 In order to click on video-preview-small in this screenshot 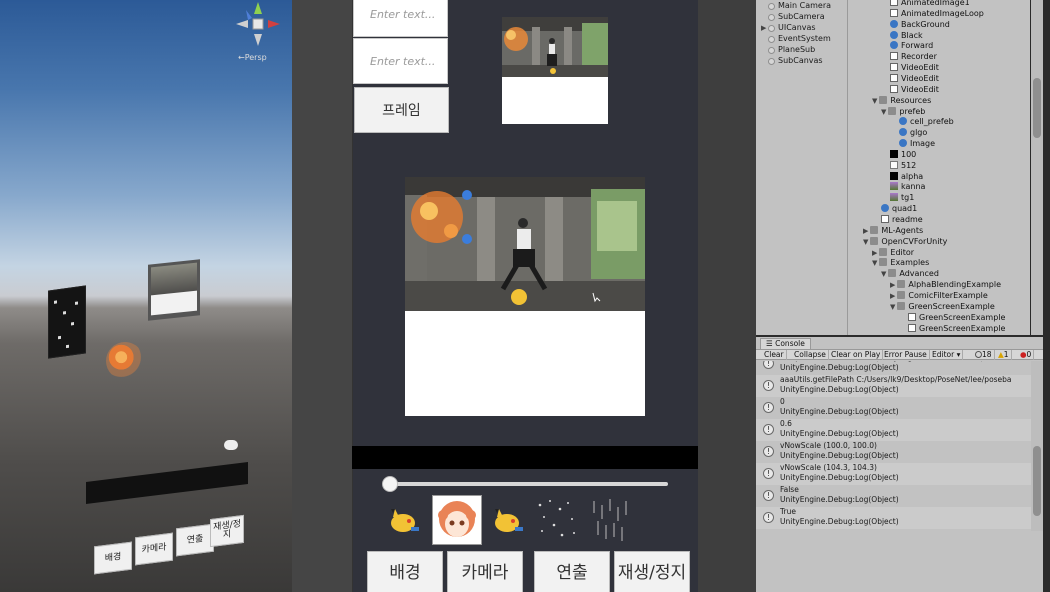, I will do `click(555, 70)`.